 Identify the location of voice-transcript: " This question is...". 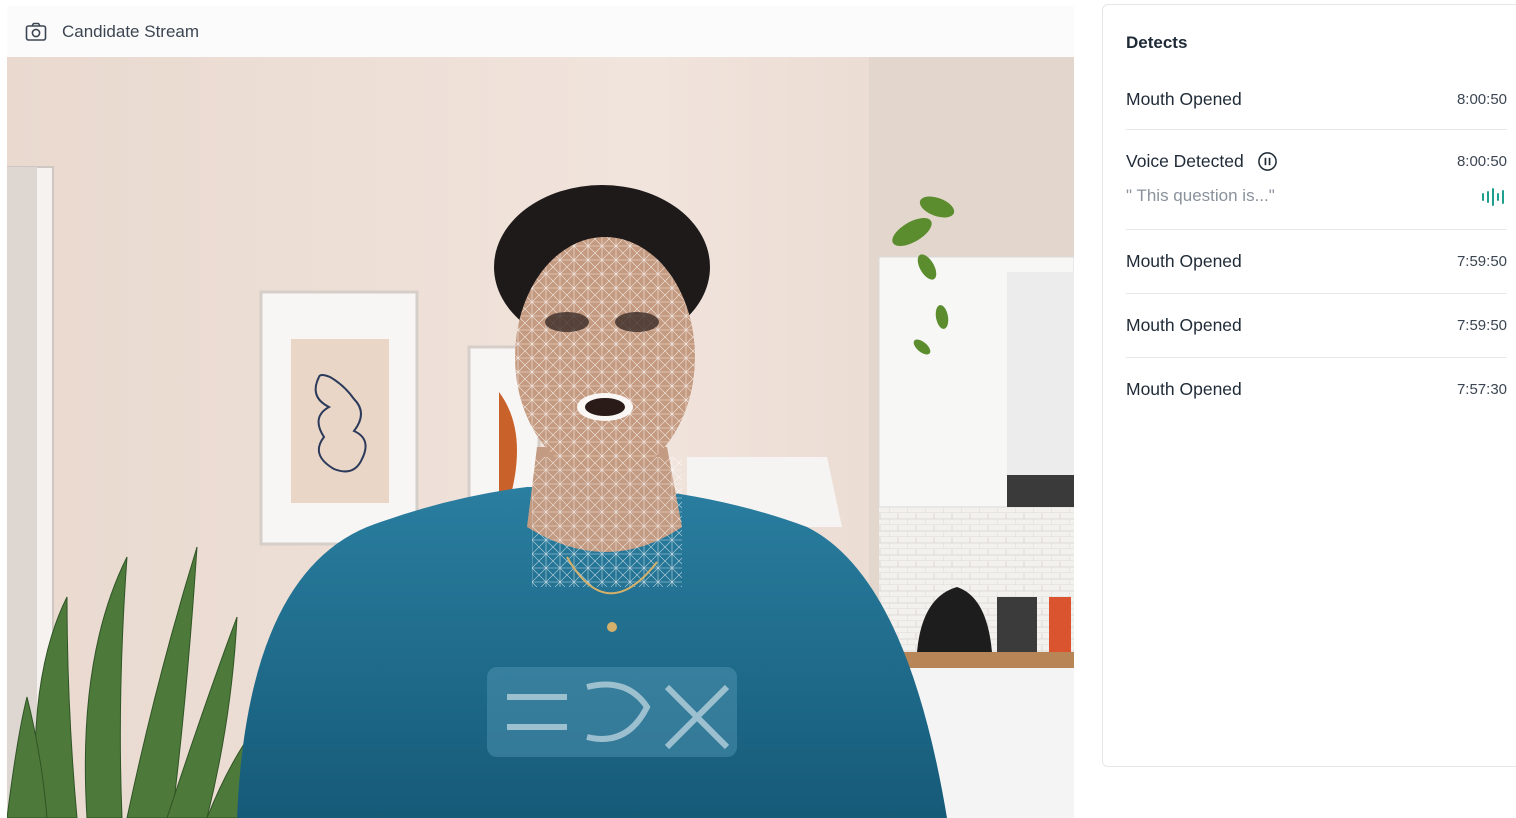
(1200, 195).